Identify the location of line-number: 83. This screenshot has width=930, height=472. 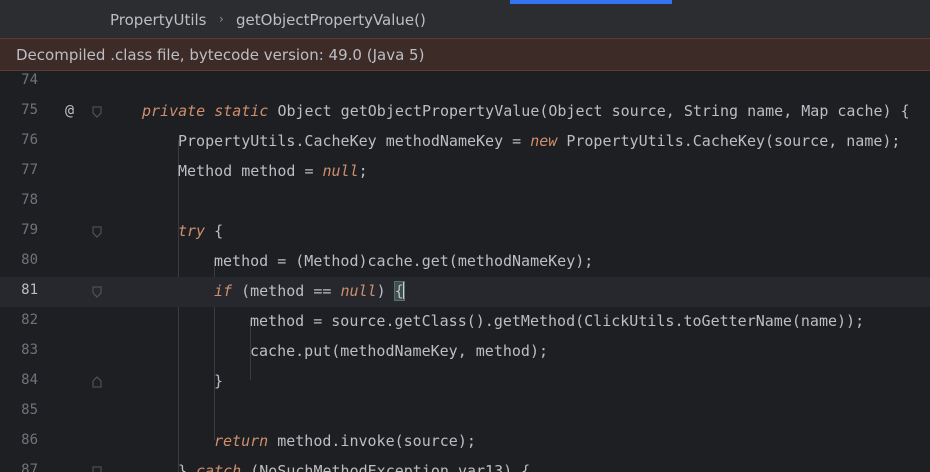
(29, 350).